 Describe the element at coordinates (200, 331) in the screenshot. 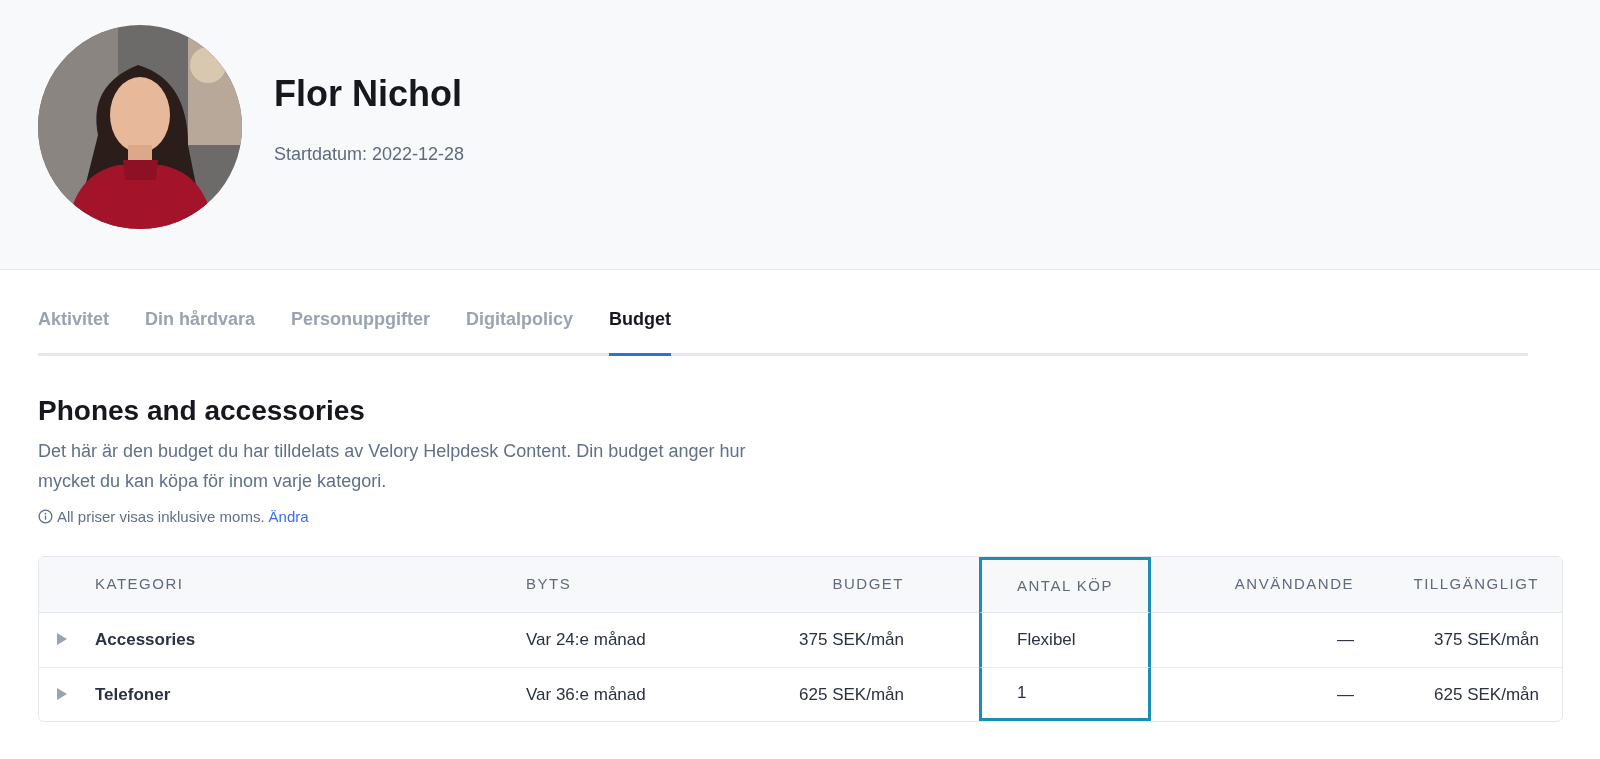

I see `tab: Din hårdvara` at that location.